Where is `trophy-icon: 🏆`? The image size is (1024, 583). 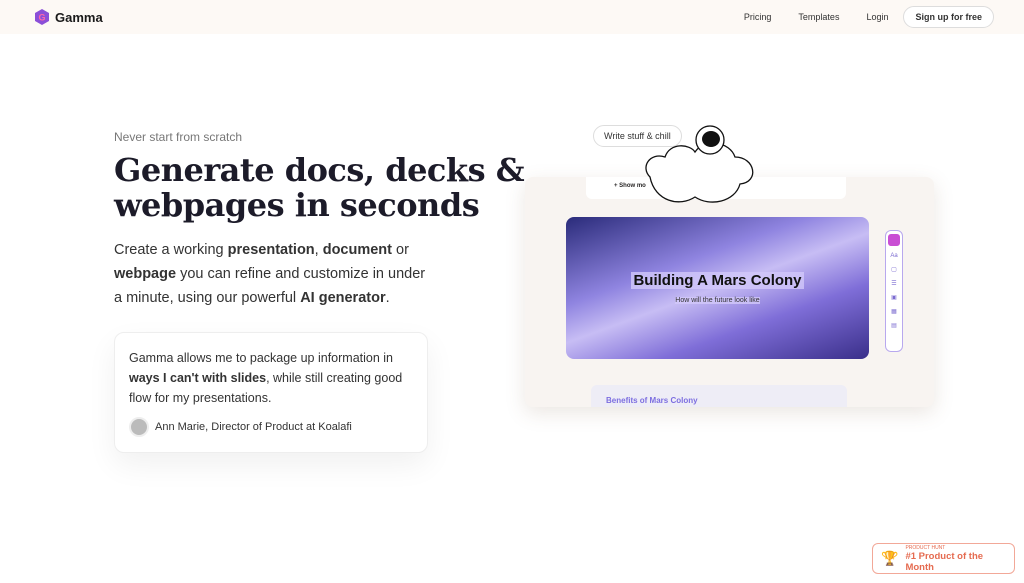 trophy-icon: 🏆 is located at coordinates (890, 558).